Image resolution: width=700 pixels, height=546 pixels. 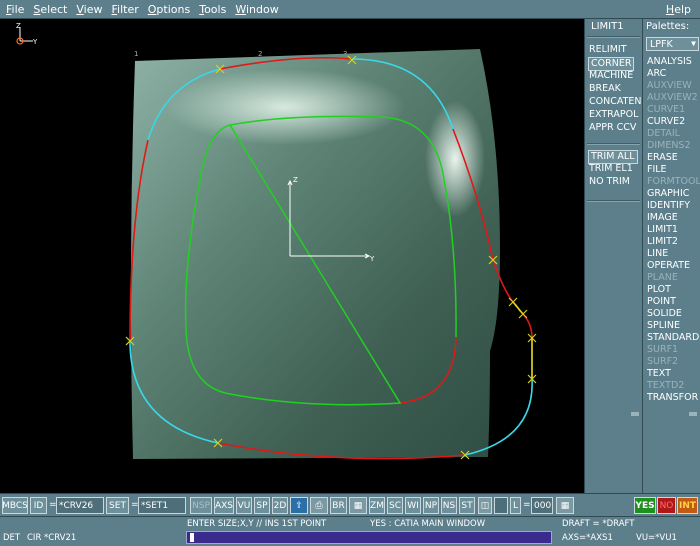 What do you see at coordinates (50, 9) in the screenshot?
I see `menu-select: Select` at bounding box center [50, 9].